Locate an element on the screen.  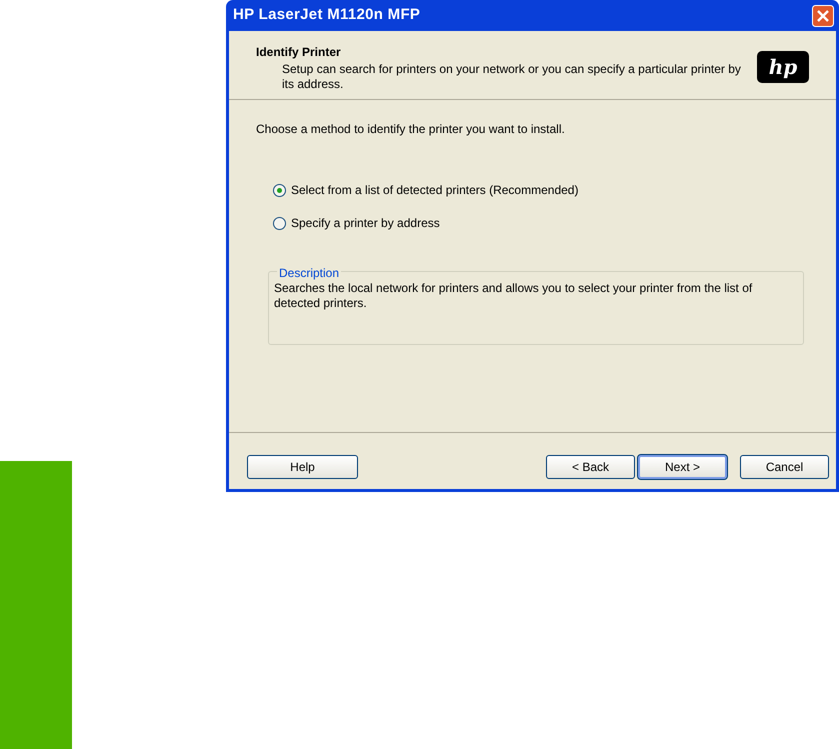
radio-label: Select from a list of detected printers (Recommended) is located at coordinates (434, 190).